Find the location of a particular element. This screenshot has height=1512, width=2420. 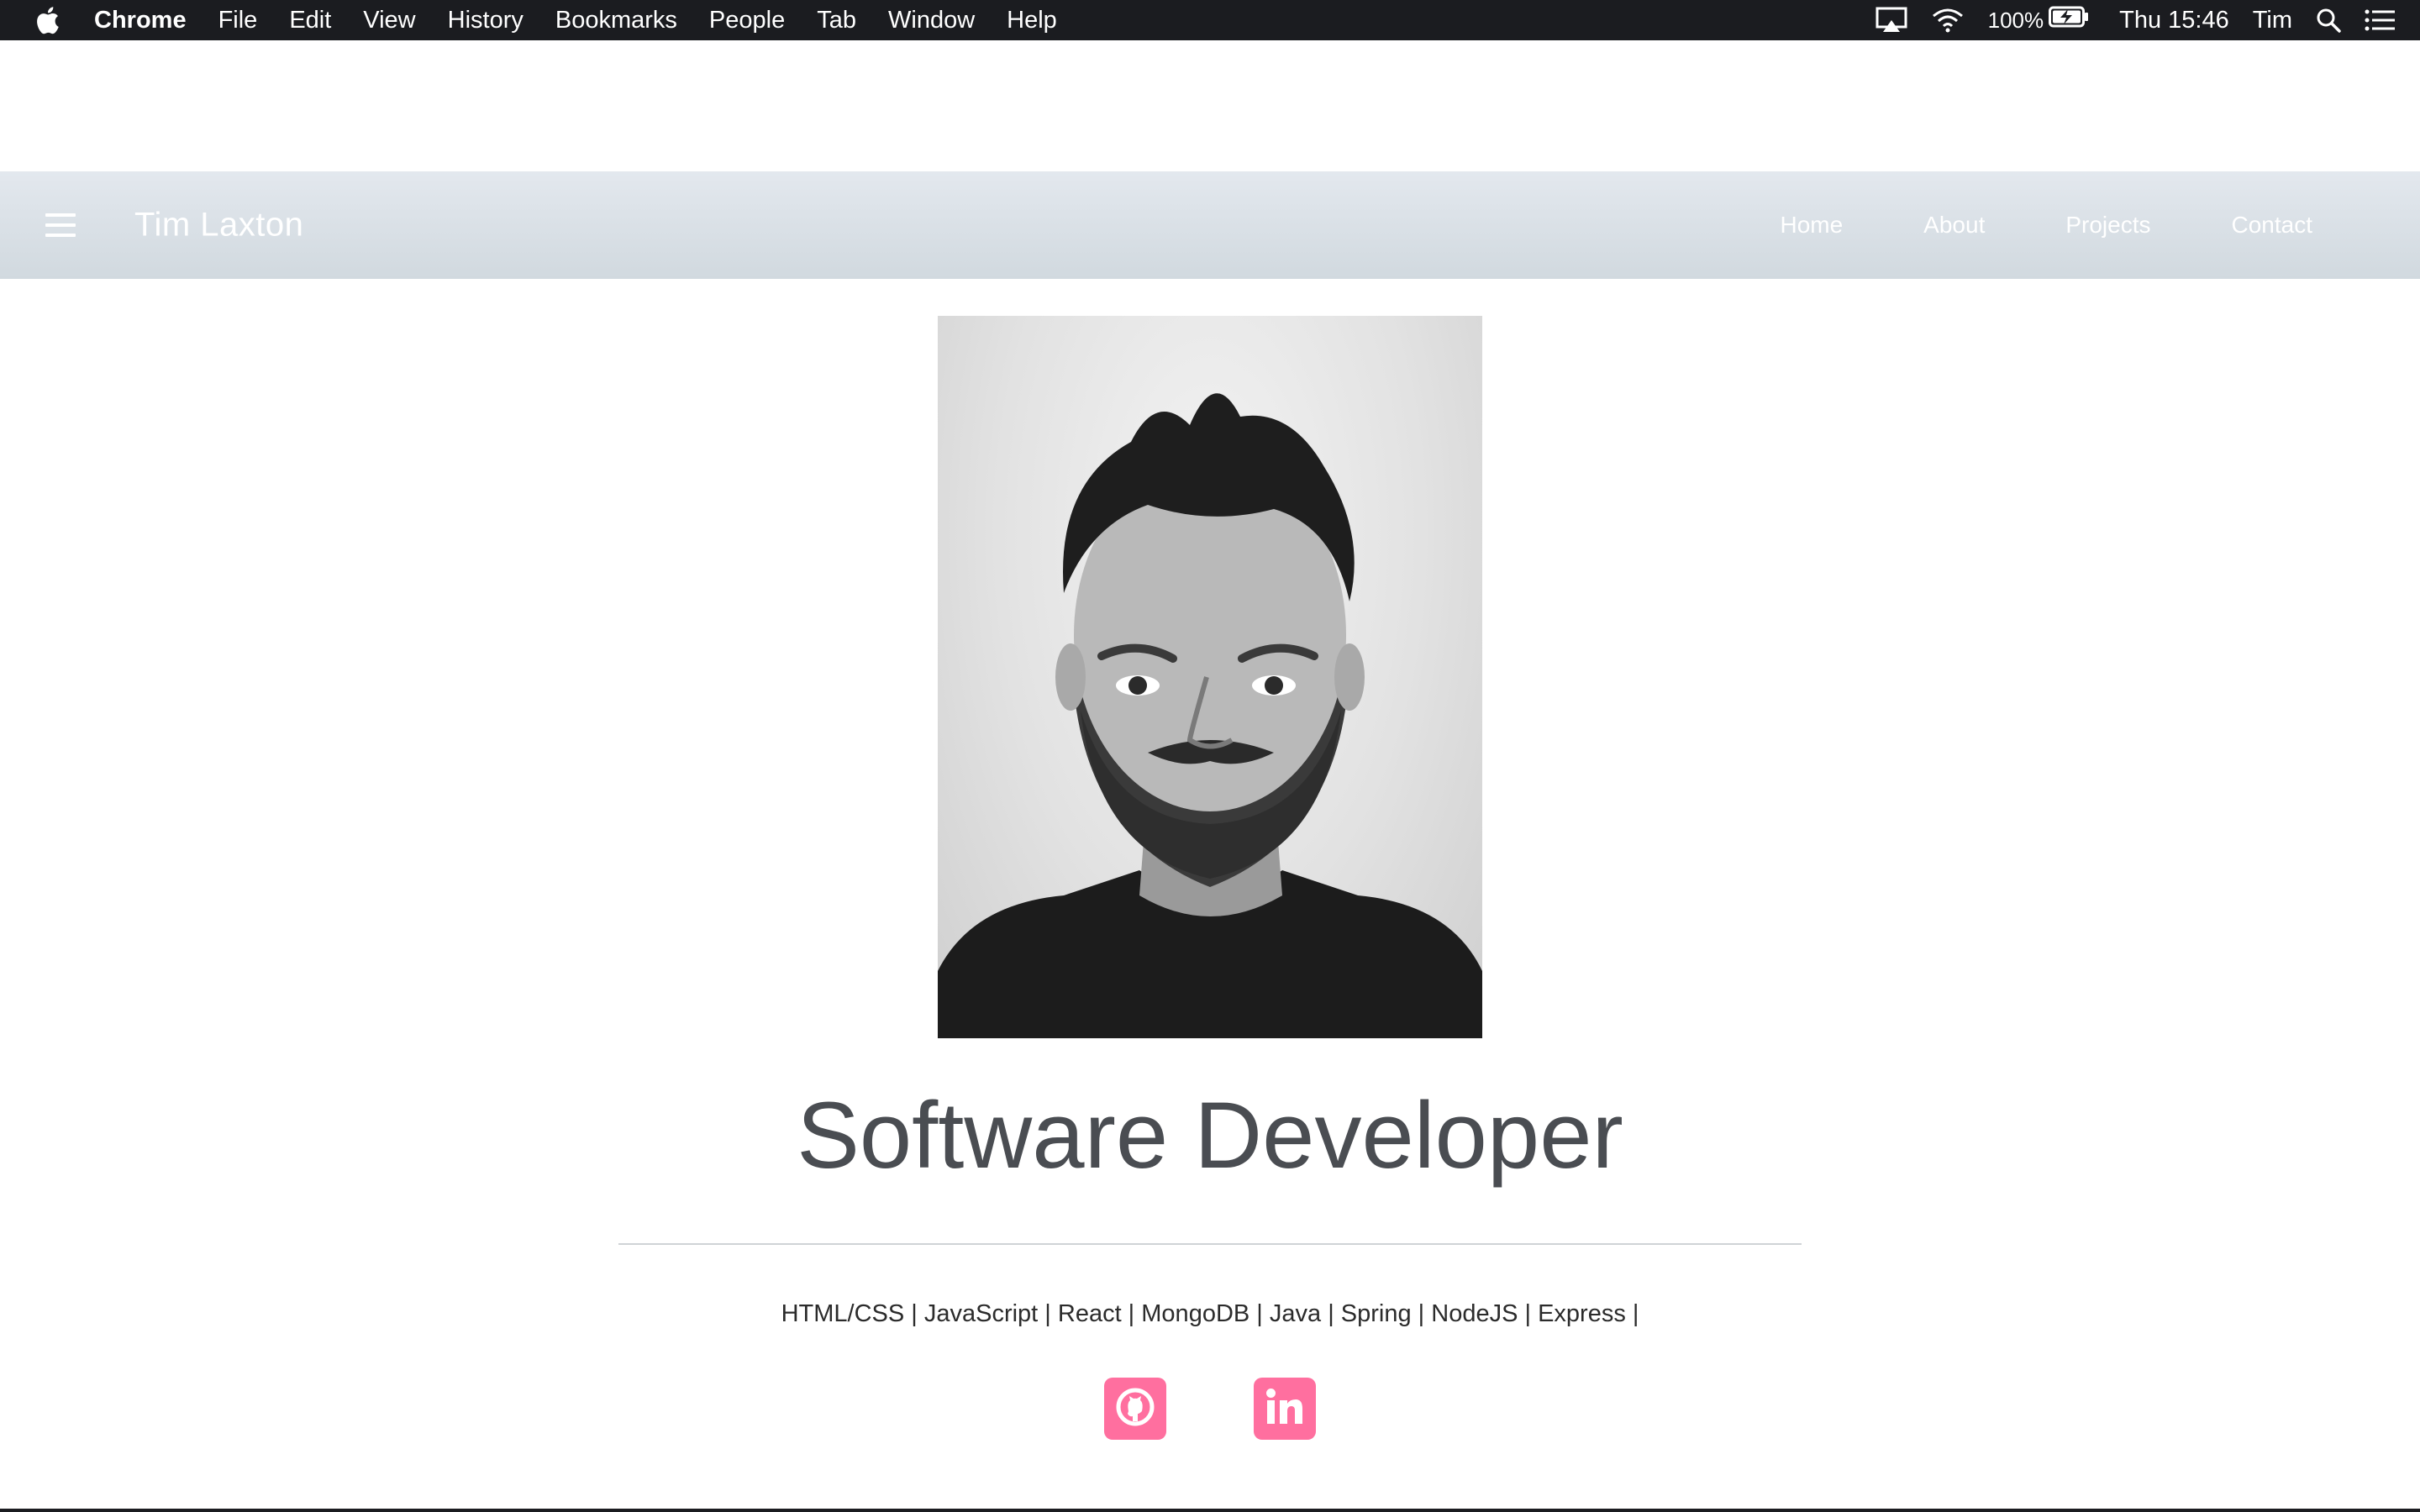

menu-bar-right: 100% Thu 15:46 Tim is located at coordinates (2148, 20).